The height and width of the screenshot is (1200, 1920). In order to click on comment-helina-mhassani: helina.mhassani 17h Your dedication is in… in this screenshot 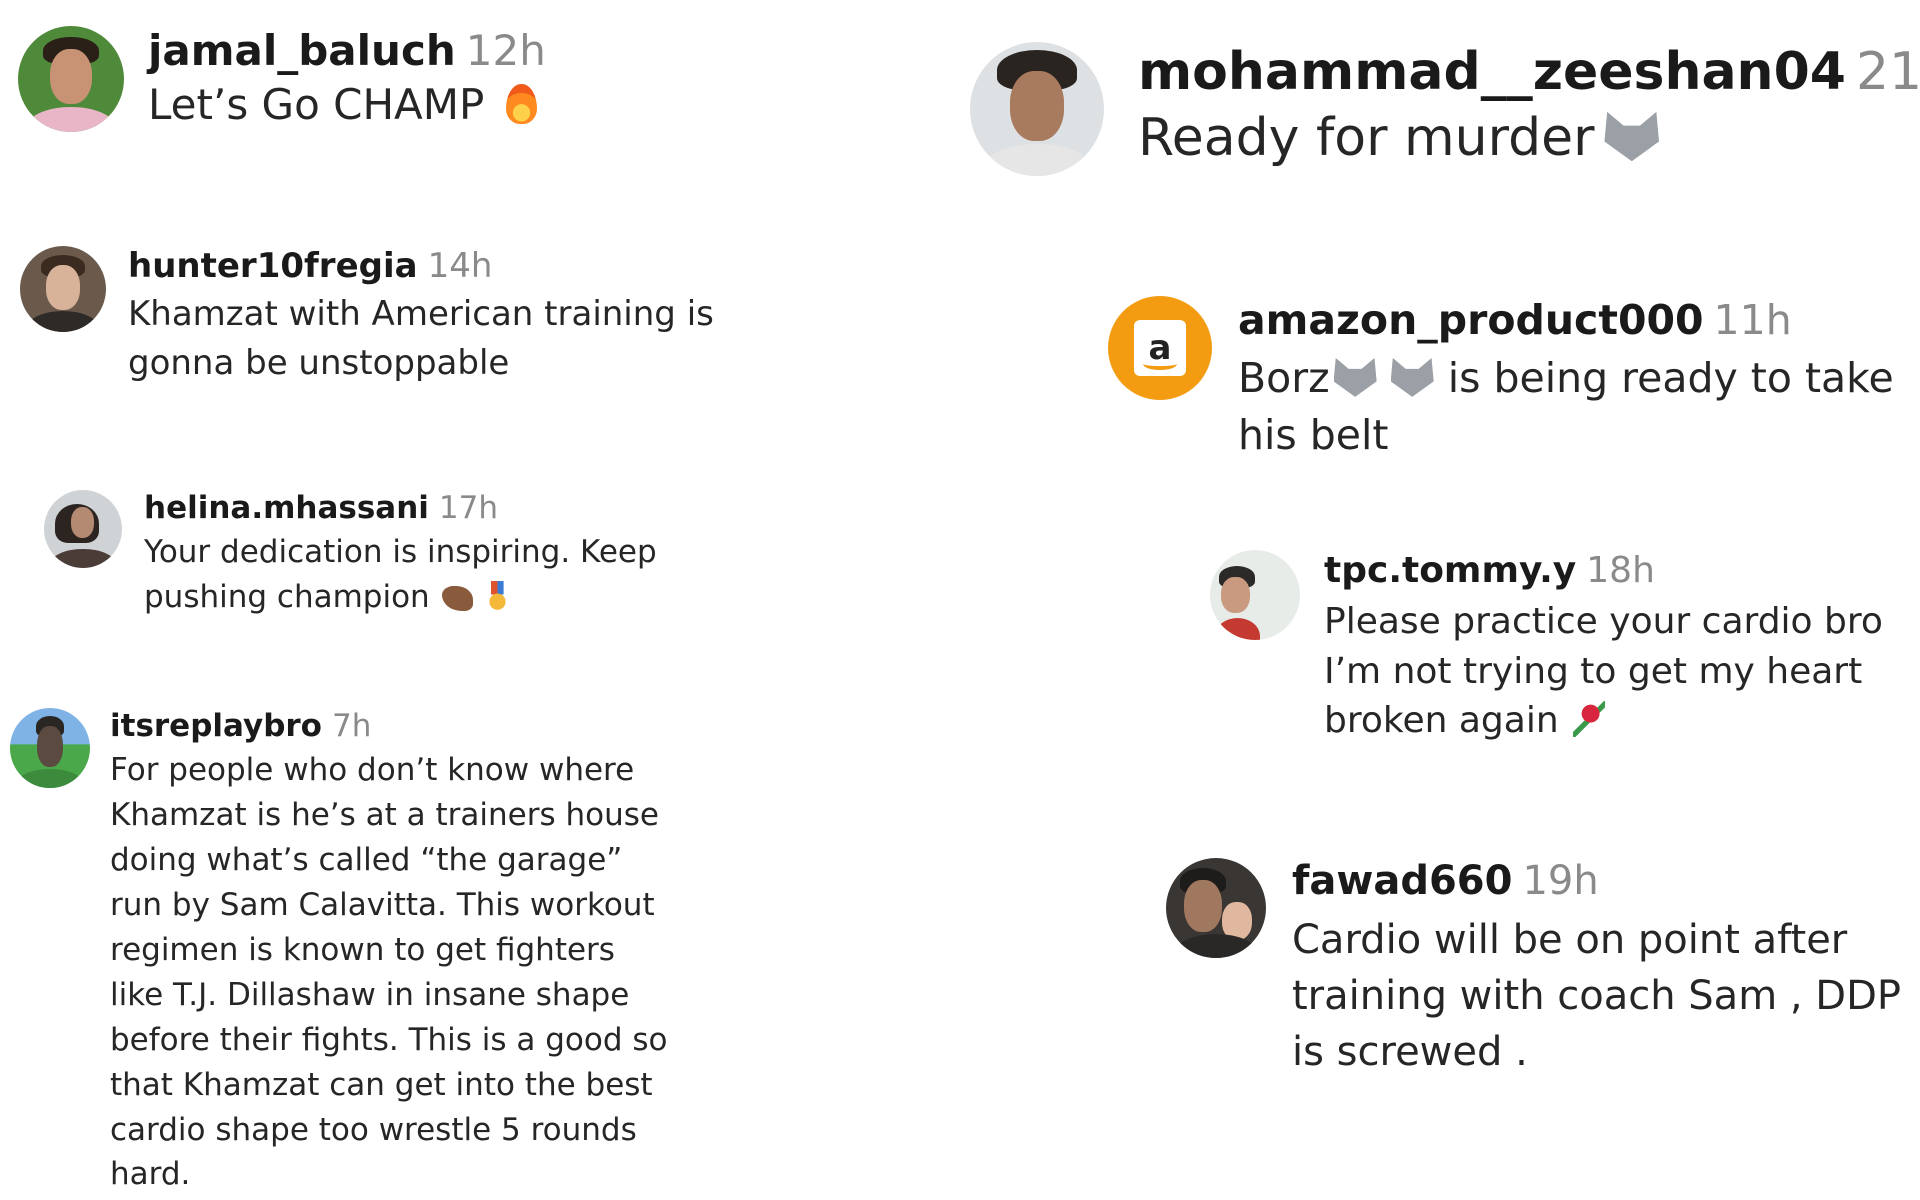, I will do `click(374, 555)`.